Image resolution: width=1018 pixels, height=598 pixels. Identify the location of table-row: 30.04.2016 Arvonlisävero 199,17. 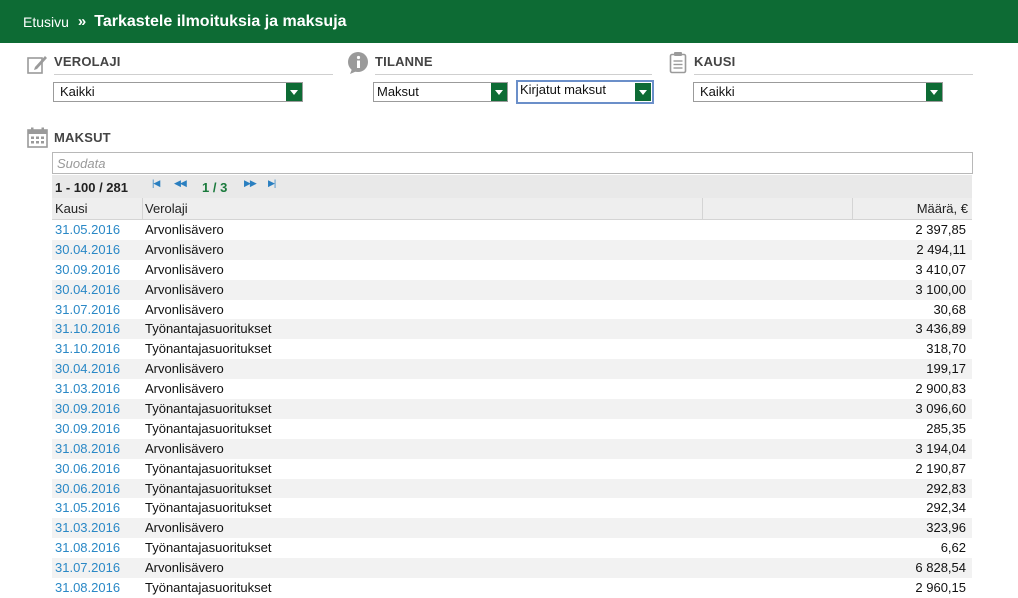
(512, 369).